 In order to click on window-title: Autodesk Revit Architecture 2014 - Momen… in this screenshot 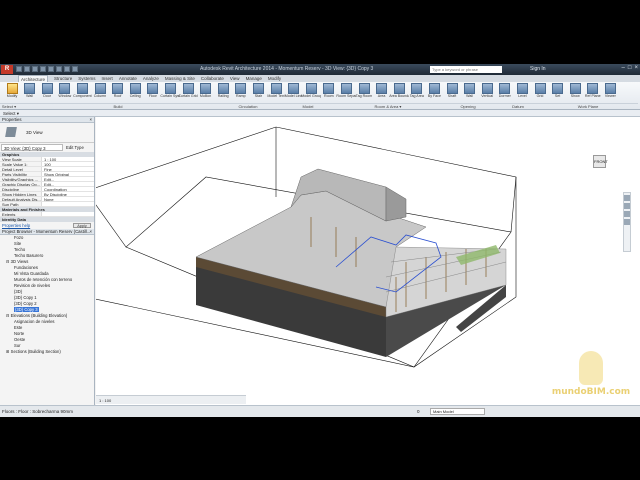, I will do `click(287, 69)`.